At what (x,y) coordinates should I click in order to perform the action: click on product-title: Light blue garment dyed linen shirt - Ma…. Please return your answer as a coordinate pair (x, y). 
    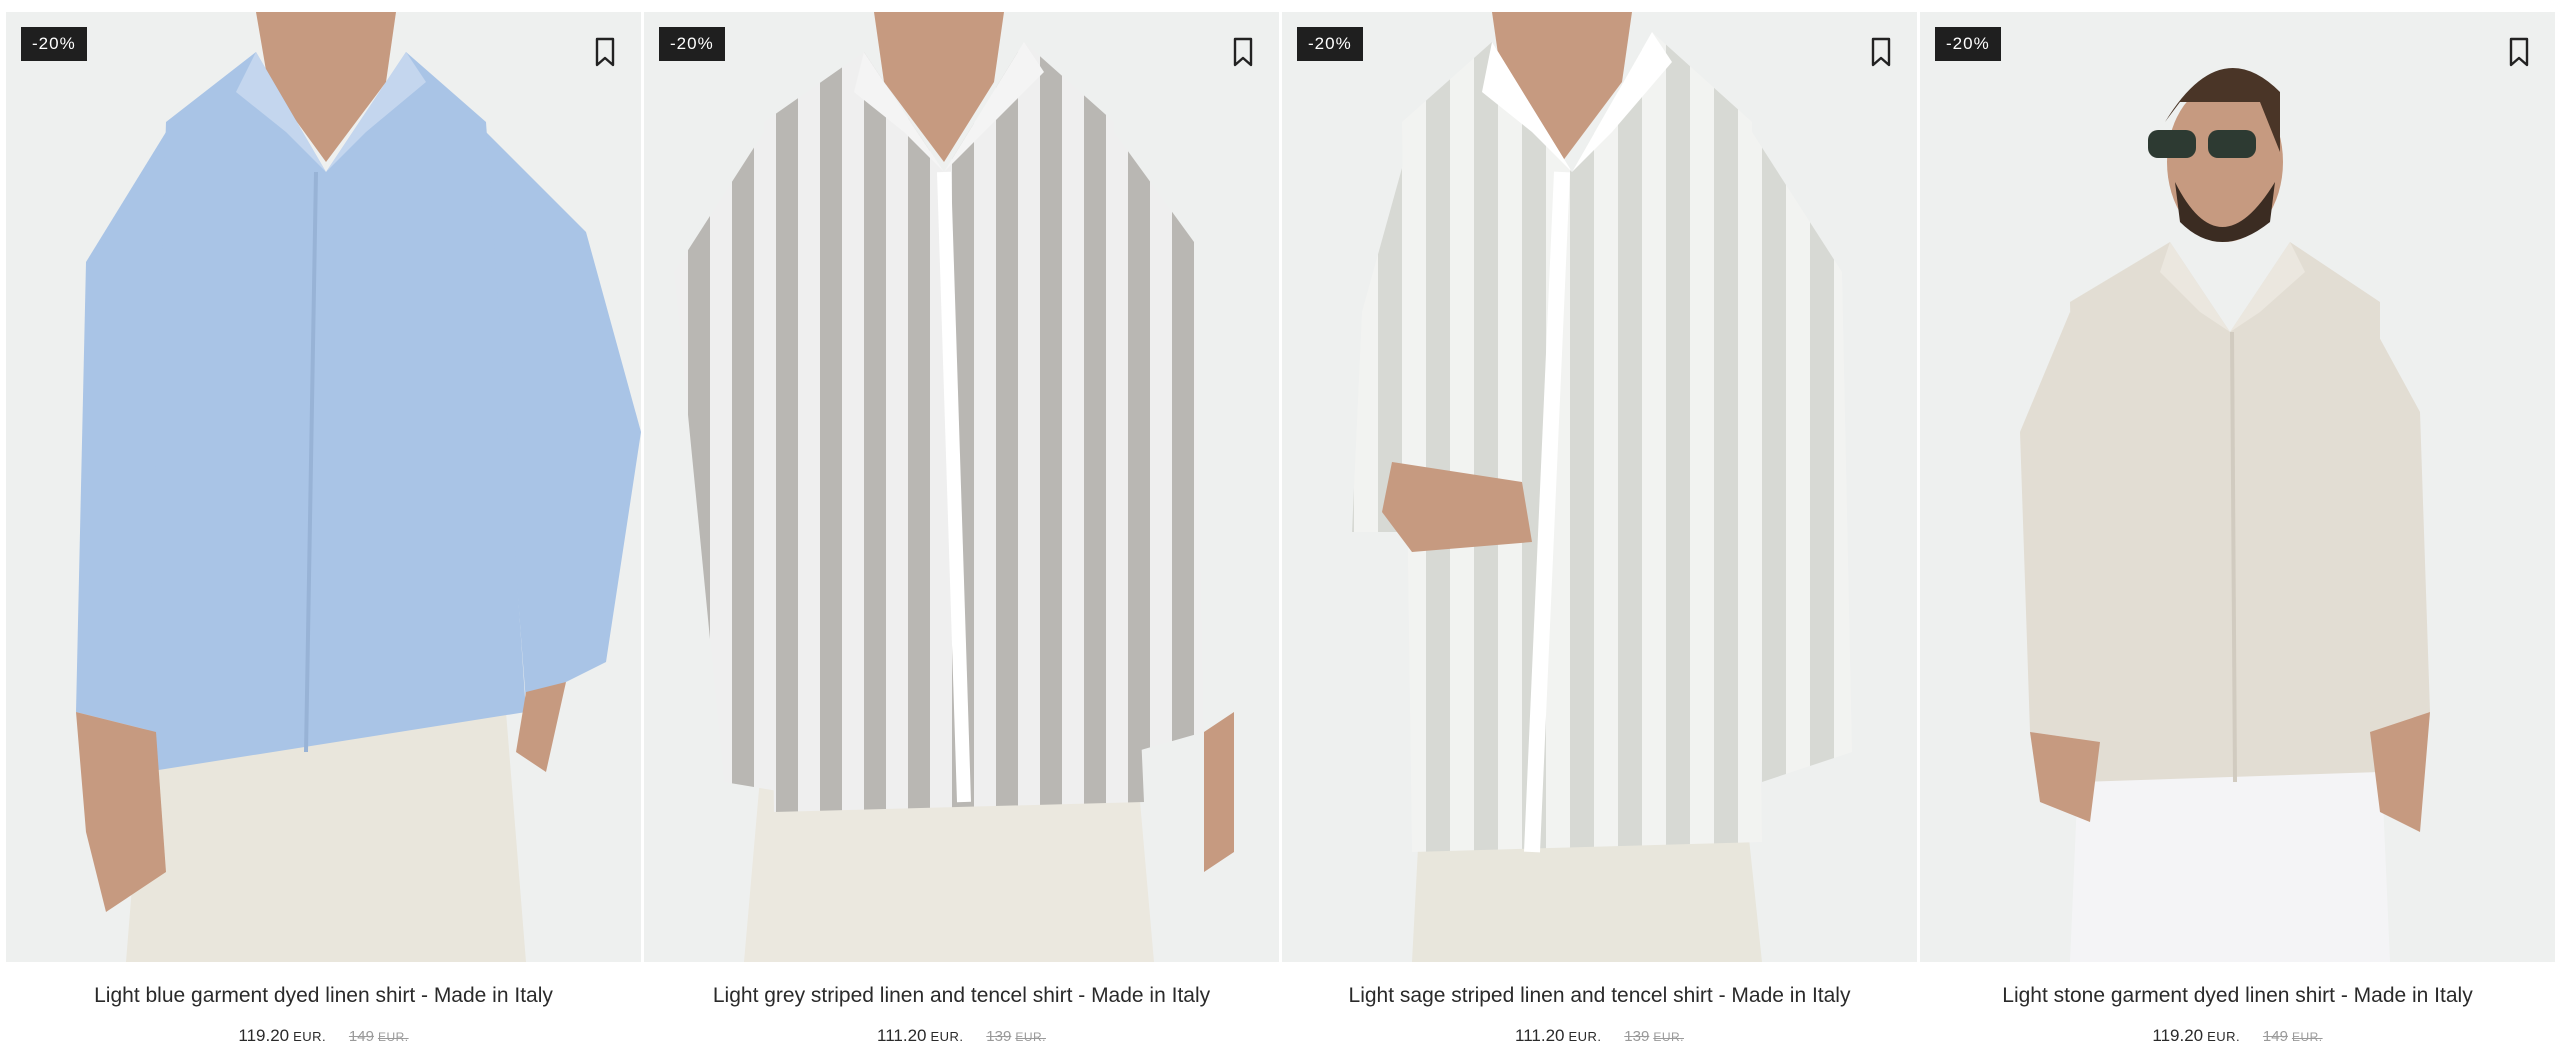
    Looking at the image, I should click on (323, 996).